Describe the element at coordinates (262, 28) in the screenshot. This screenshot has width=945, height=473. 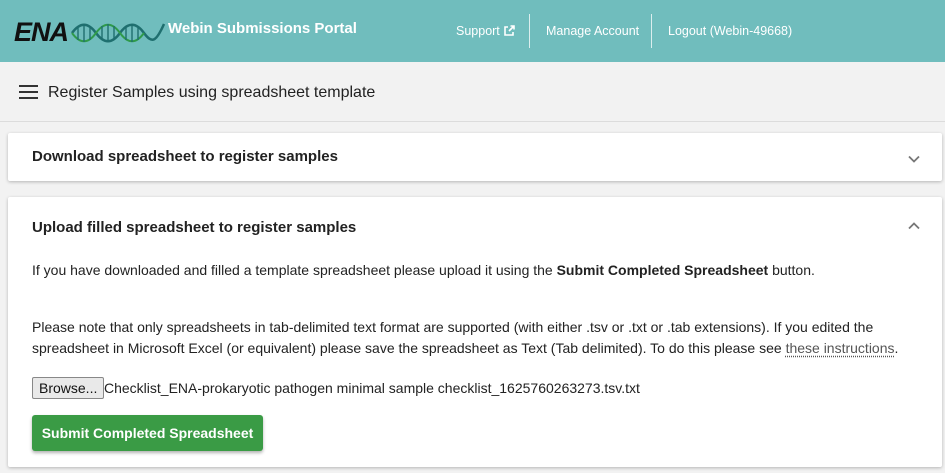
I see `portal-title: Webin Submissions Portal` at that location.